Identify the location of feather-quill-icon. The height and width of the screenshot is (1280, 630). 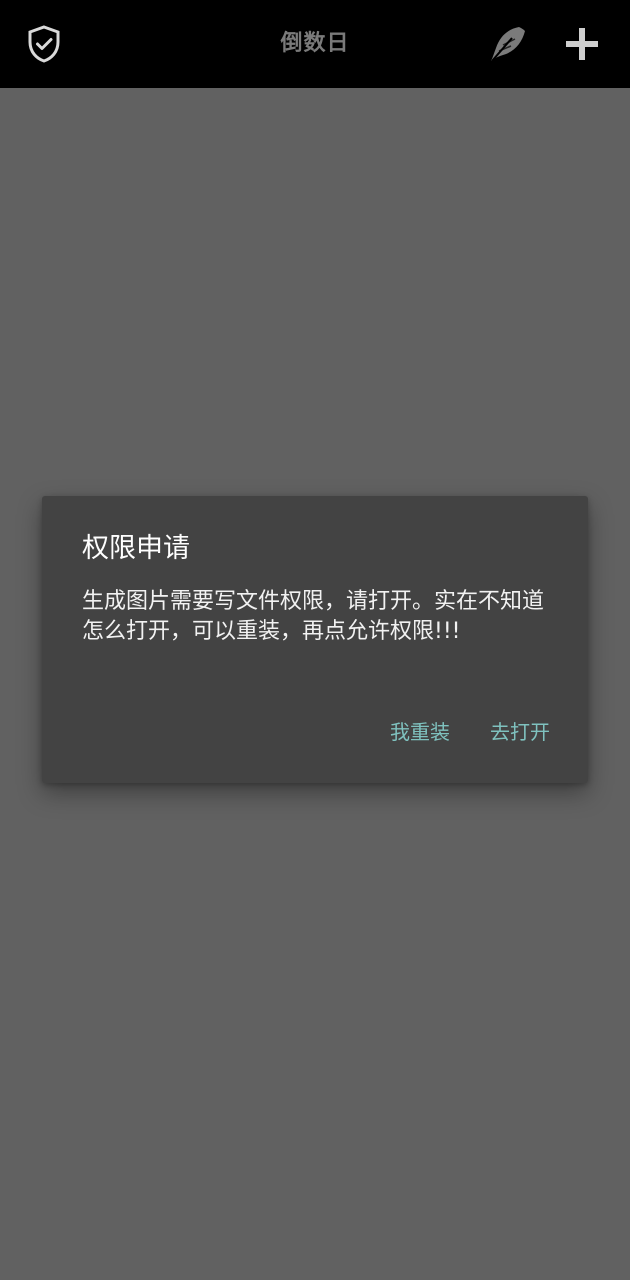
(508, 44).